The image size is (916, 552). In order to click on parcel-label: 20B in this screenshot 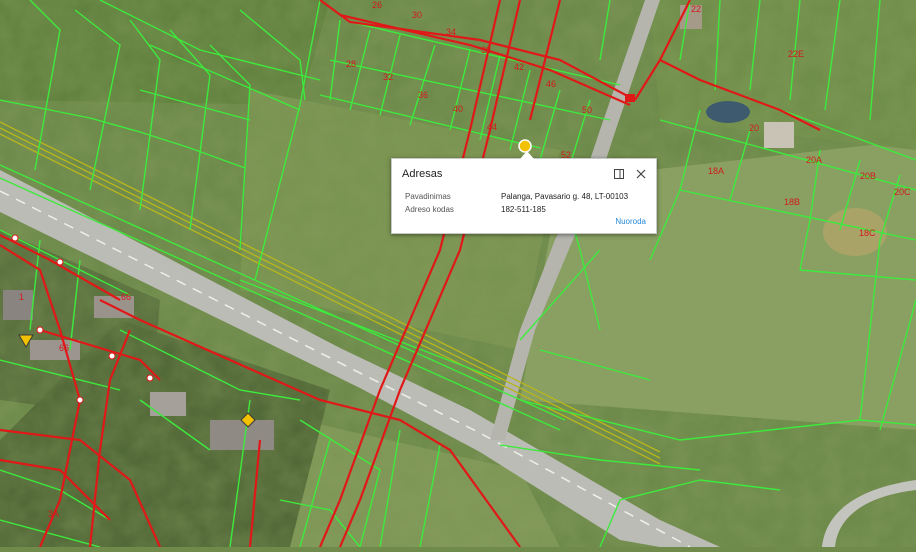, I will do `click(868, 176)`.